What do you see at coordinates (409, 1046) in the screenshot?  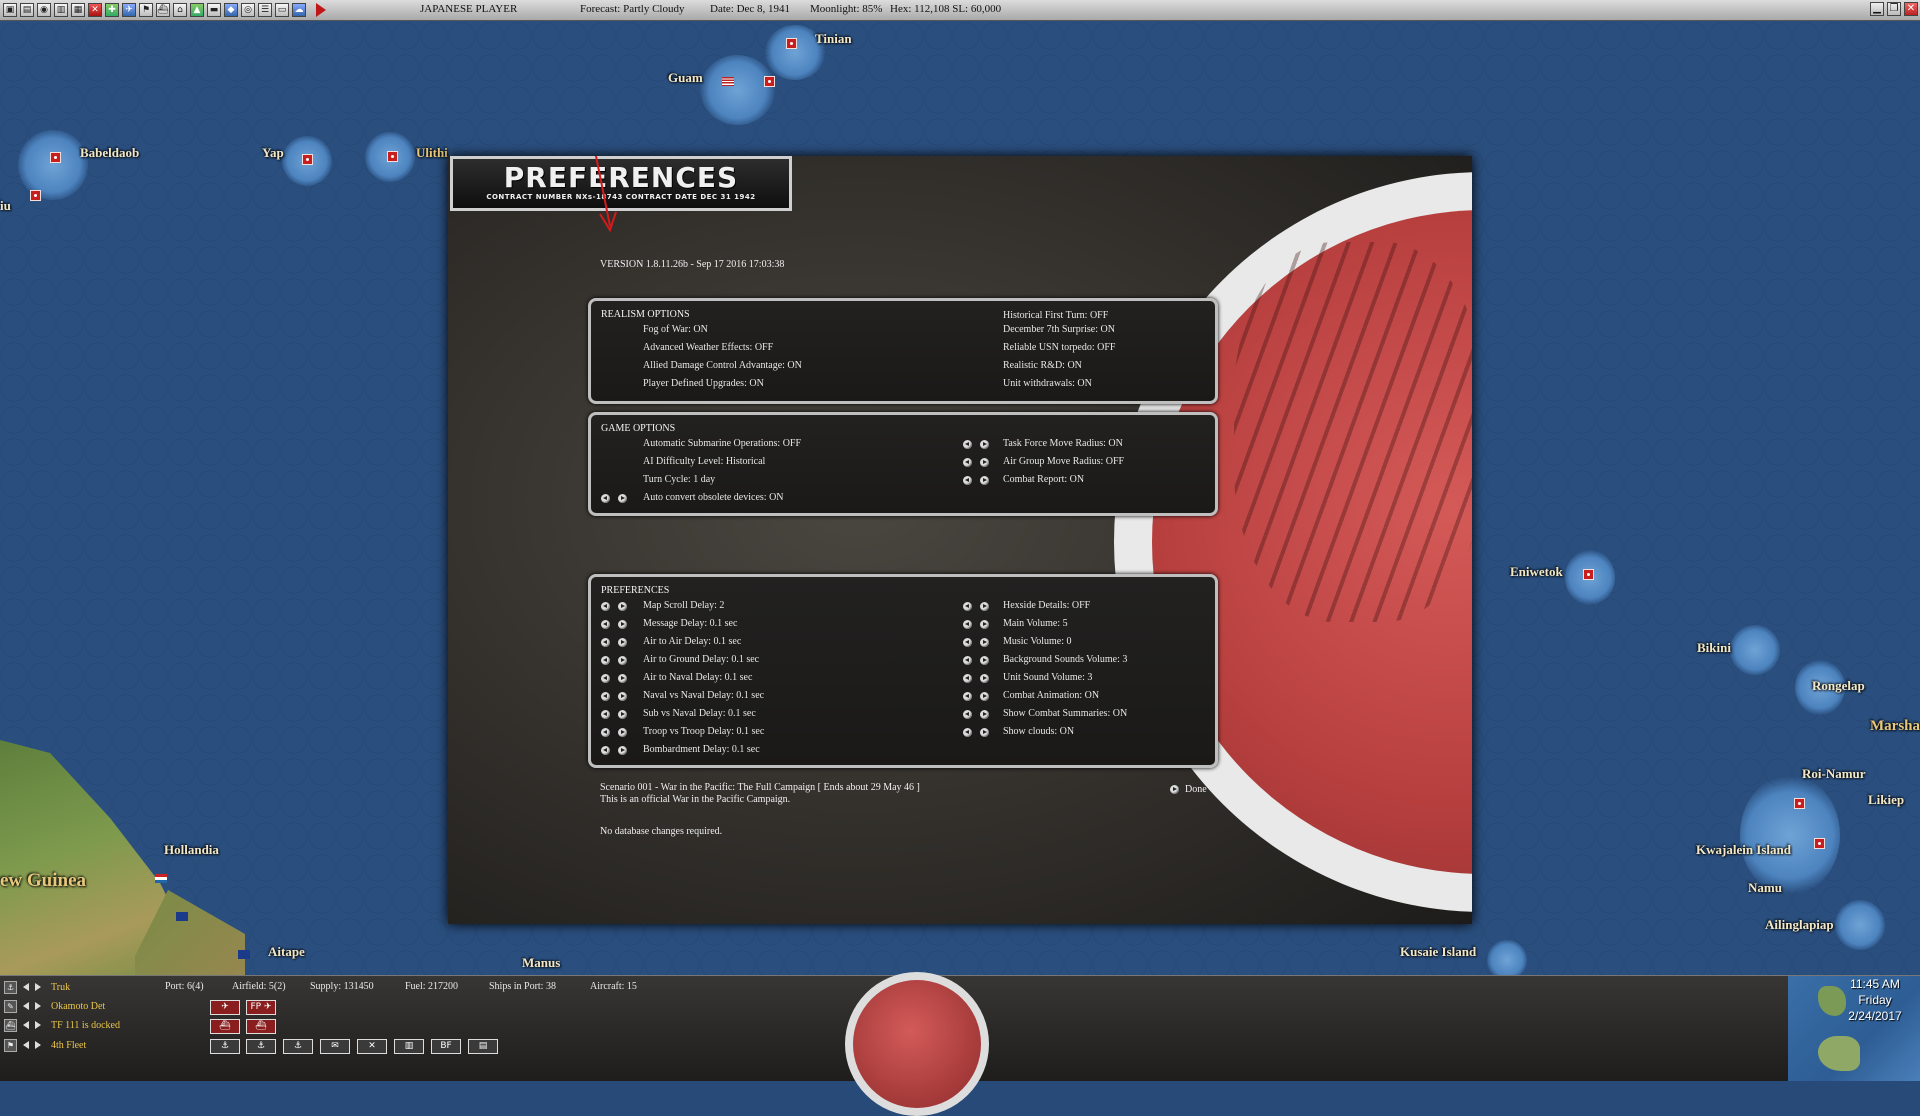 I see `forts-button: ▥` at bounding box center [409, 1046].